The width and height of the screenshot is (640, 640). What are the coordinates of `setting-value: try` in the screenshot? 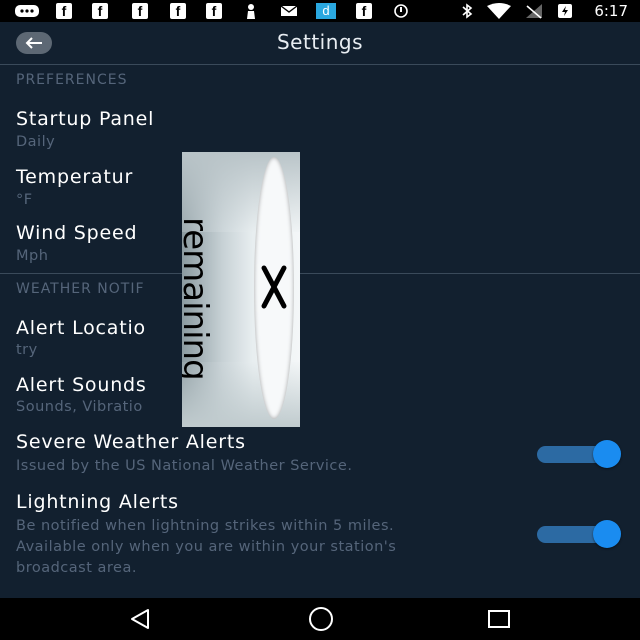 It's located at (27, 350).